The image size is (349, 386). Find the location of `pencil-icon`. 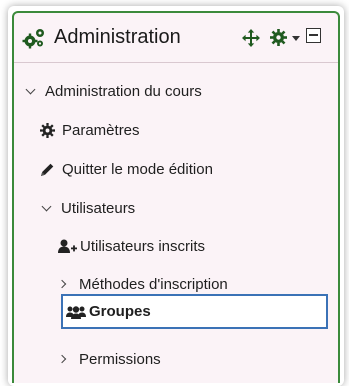

pencil-icon is located at coordinates (47, 169).